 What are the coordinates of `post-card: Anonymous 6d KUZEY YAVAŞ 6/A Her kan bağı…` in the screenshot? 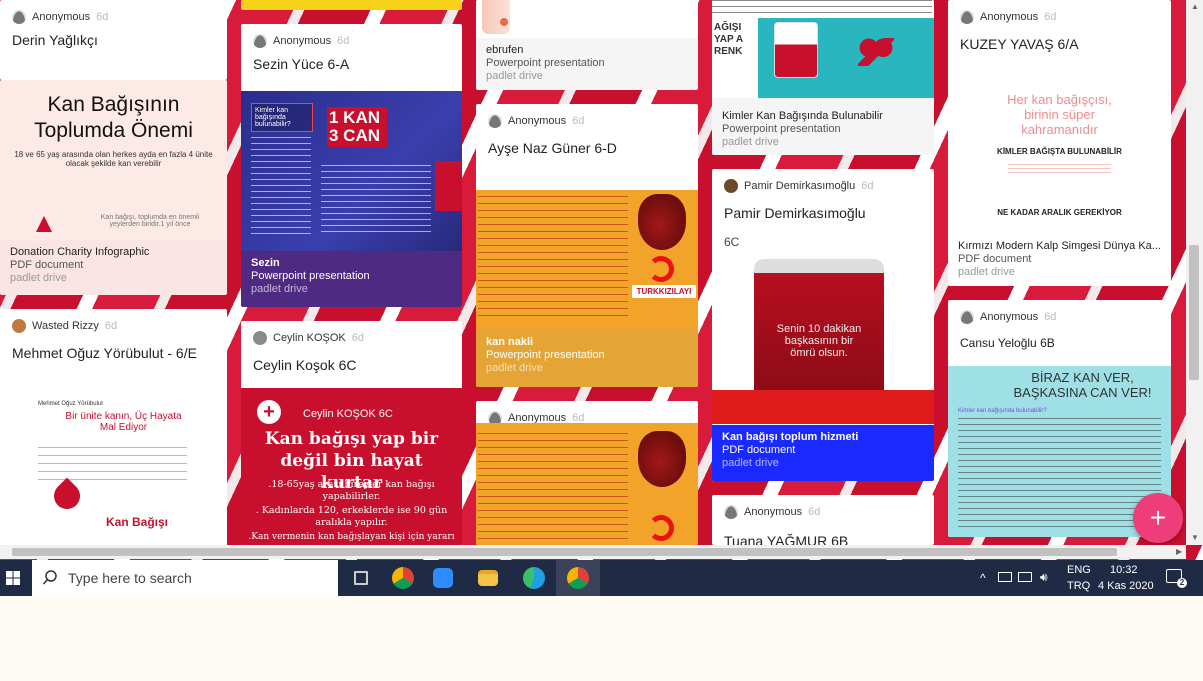 It's located at (1059, 143).